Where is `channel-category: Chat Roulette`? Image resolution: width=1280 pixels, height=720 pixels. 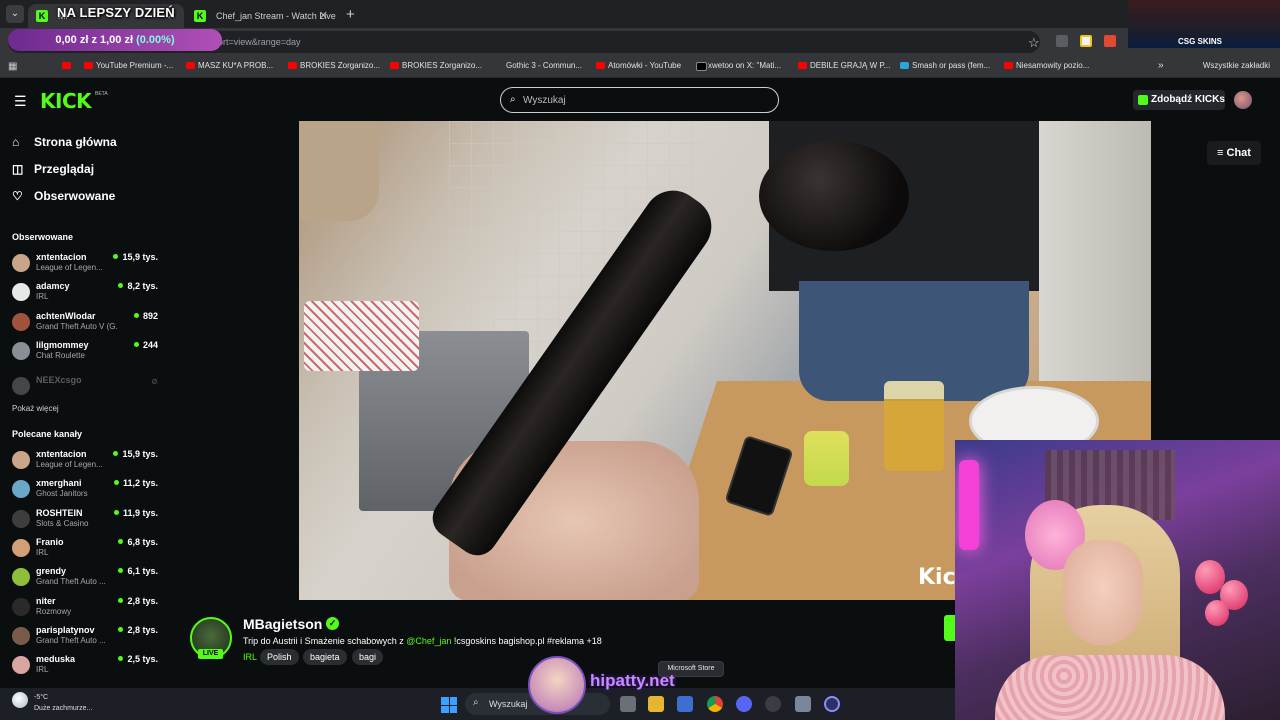 channel-category: Chat Roulette is located at coordinates (60, 355).